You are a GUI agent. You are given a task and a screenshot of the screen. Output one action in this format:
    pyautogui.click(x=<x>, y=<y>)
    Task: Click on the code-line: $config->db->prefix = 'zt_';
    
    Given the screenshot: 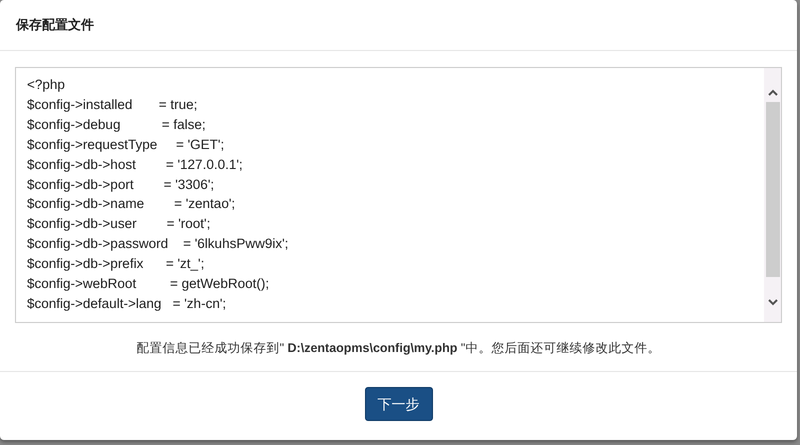 What is the action you would take?
    pyautogui.click(x=115, y=264)
    